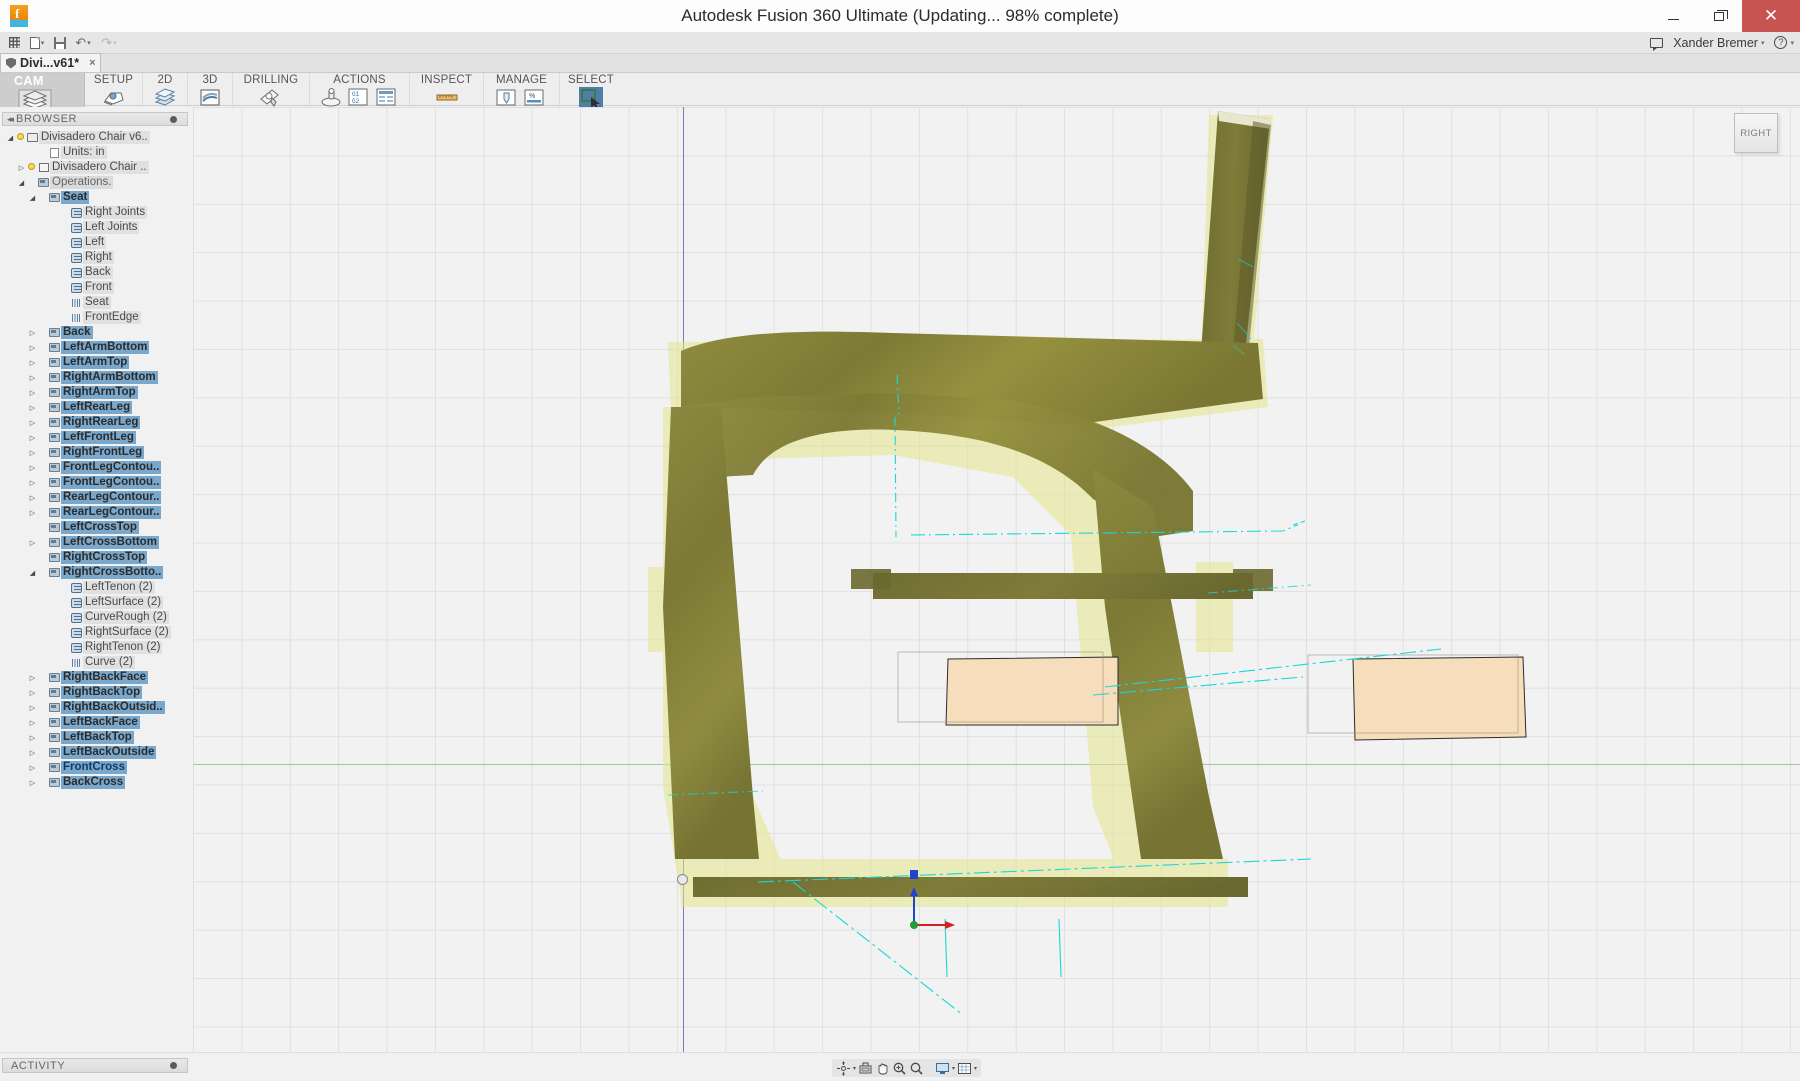  I want to click on tree-item: Front, so click(96, 287).